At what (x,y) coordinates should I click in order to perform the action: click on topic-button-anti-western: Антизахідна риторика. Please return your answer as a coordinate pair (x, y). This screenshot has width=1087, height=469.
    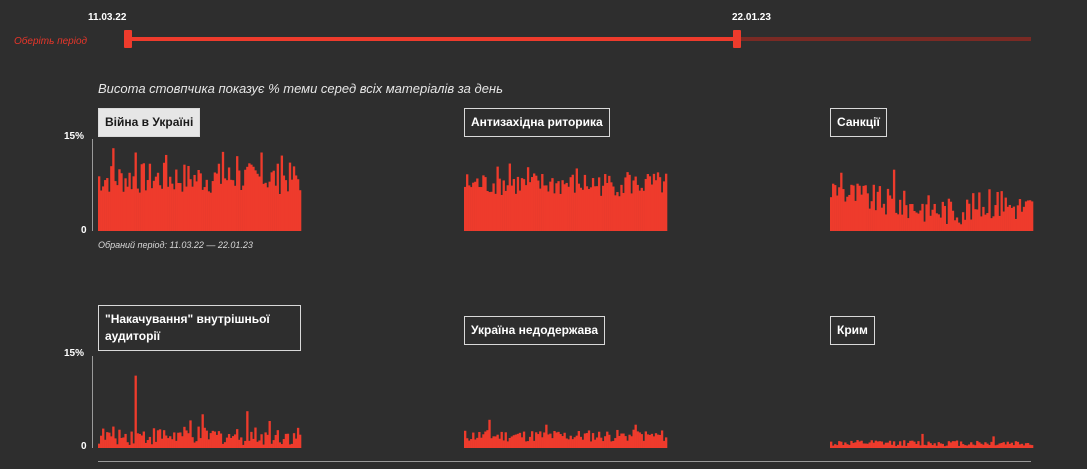
    Looking at the image, I should click on (537, 122).